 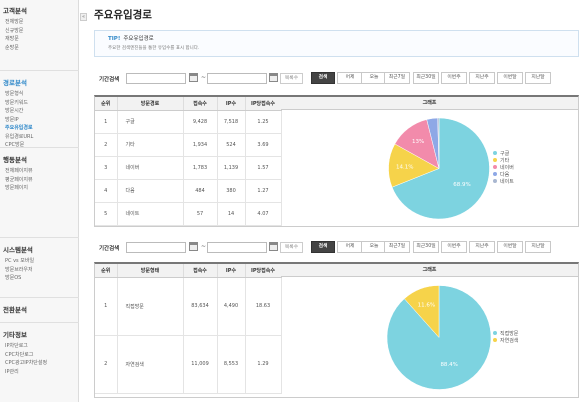 I want to click on table-cell: 2, so click(x=106, y=145).